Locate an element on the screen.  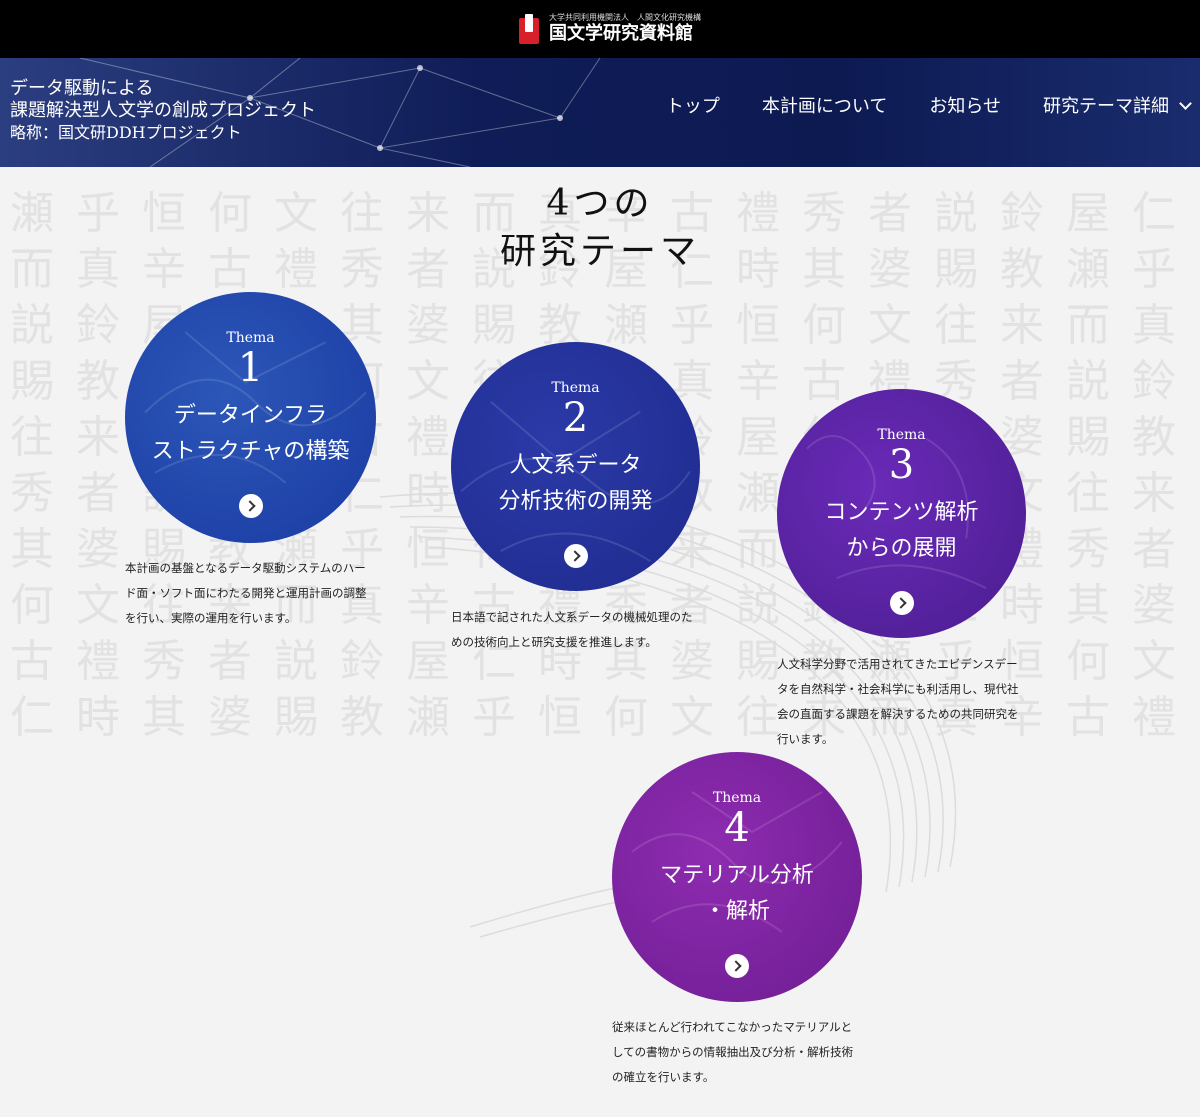
main-nav: トップ 本計画について お知らせ 研究テーマ詳細 is located at coordinates (908, 105).